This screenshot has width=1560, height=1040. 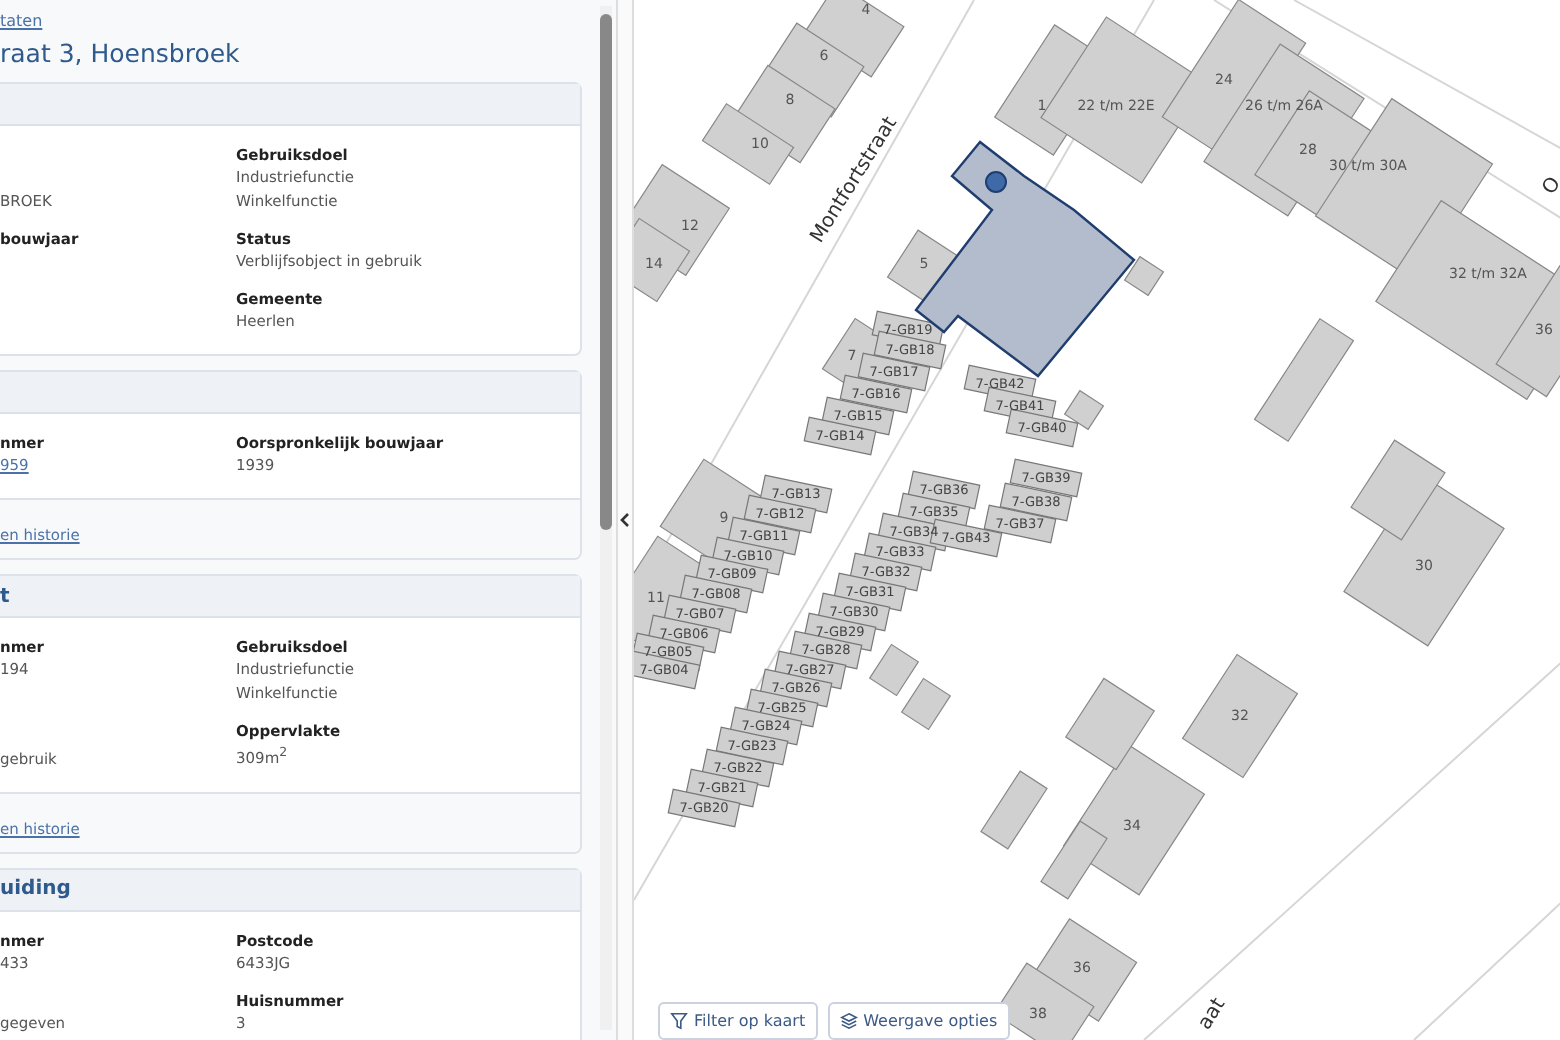 What do you see at coordinates (848, 1021) in the screenshot?
I see `layers-icon` at bounding box center [848, 1021].